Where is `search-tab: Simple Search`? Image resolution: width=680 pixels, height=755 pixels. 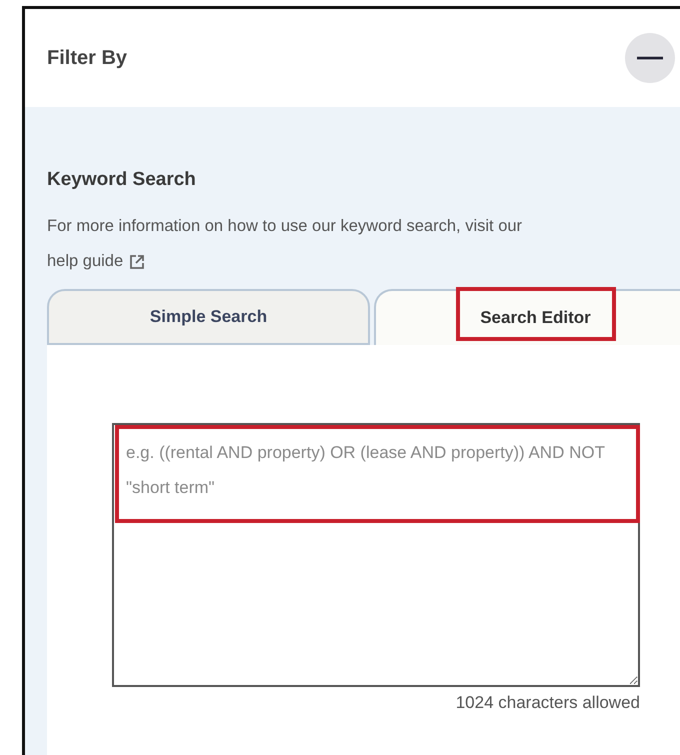 search-tab: Simple Search is located at coordinates (208, 317).